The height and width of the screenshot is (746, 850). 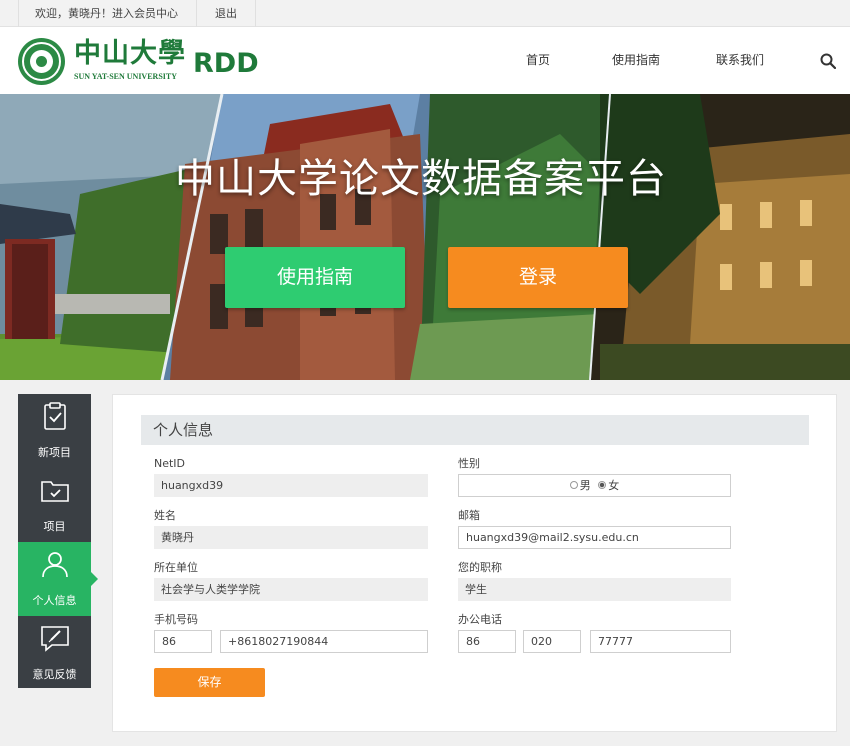 What do you see at coordinates (487, 641) in the screenshot?
I see `office-country-code-input: 86` at bounding box center [487, 641].